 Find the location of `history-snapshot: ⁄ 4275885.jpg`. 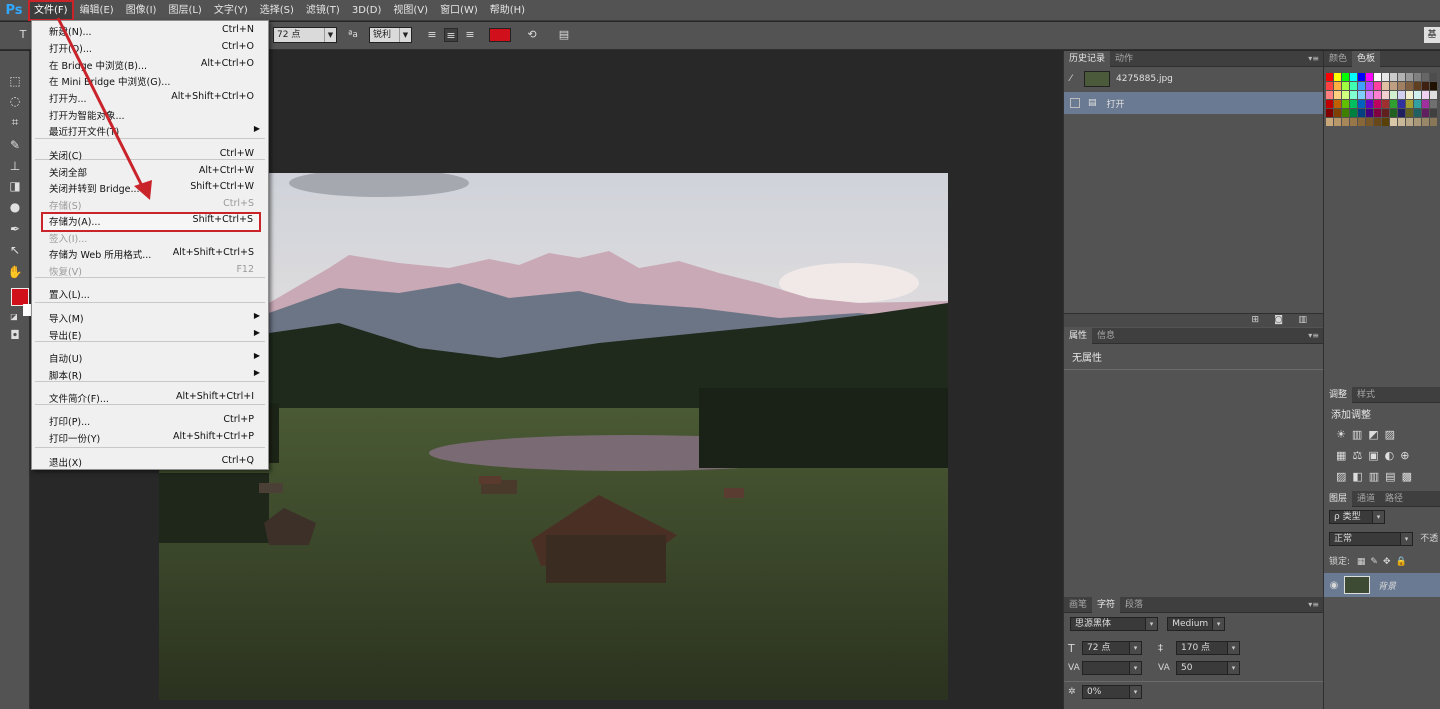

history-snapshot: ⁄ 4275885.jpg is located at coordinates (1193, 79).